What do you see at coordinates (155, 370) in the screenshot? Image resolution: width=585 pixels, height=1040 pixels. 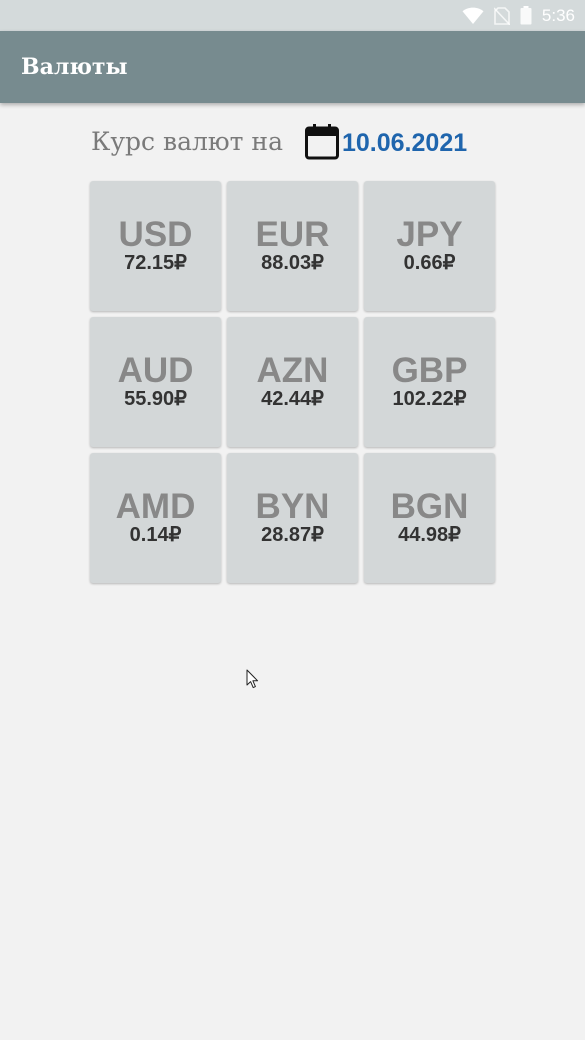 I see `currency-code: AUD` at bounding box center [155, 370].